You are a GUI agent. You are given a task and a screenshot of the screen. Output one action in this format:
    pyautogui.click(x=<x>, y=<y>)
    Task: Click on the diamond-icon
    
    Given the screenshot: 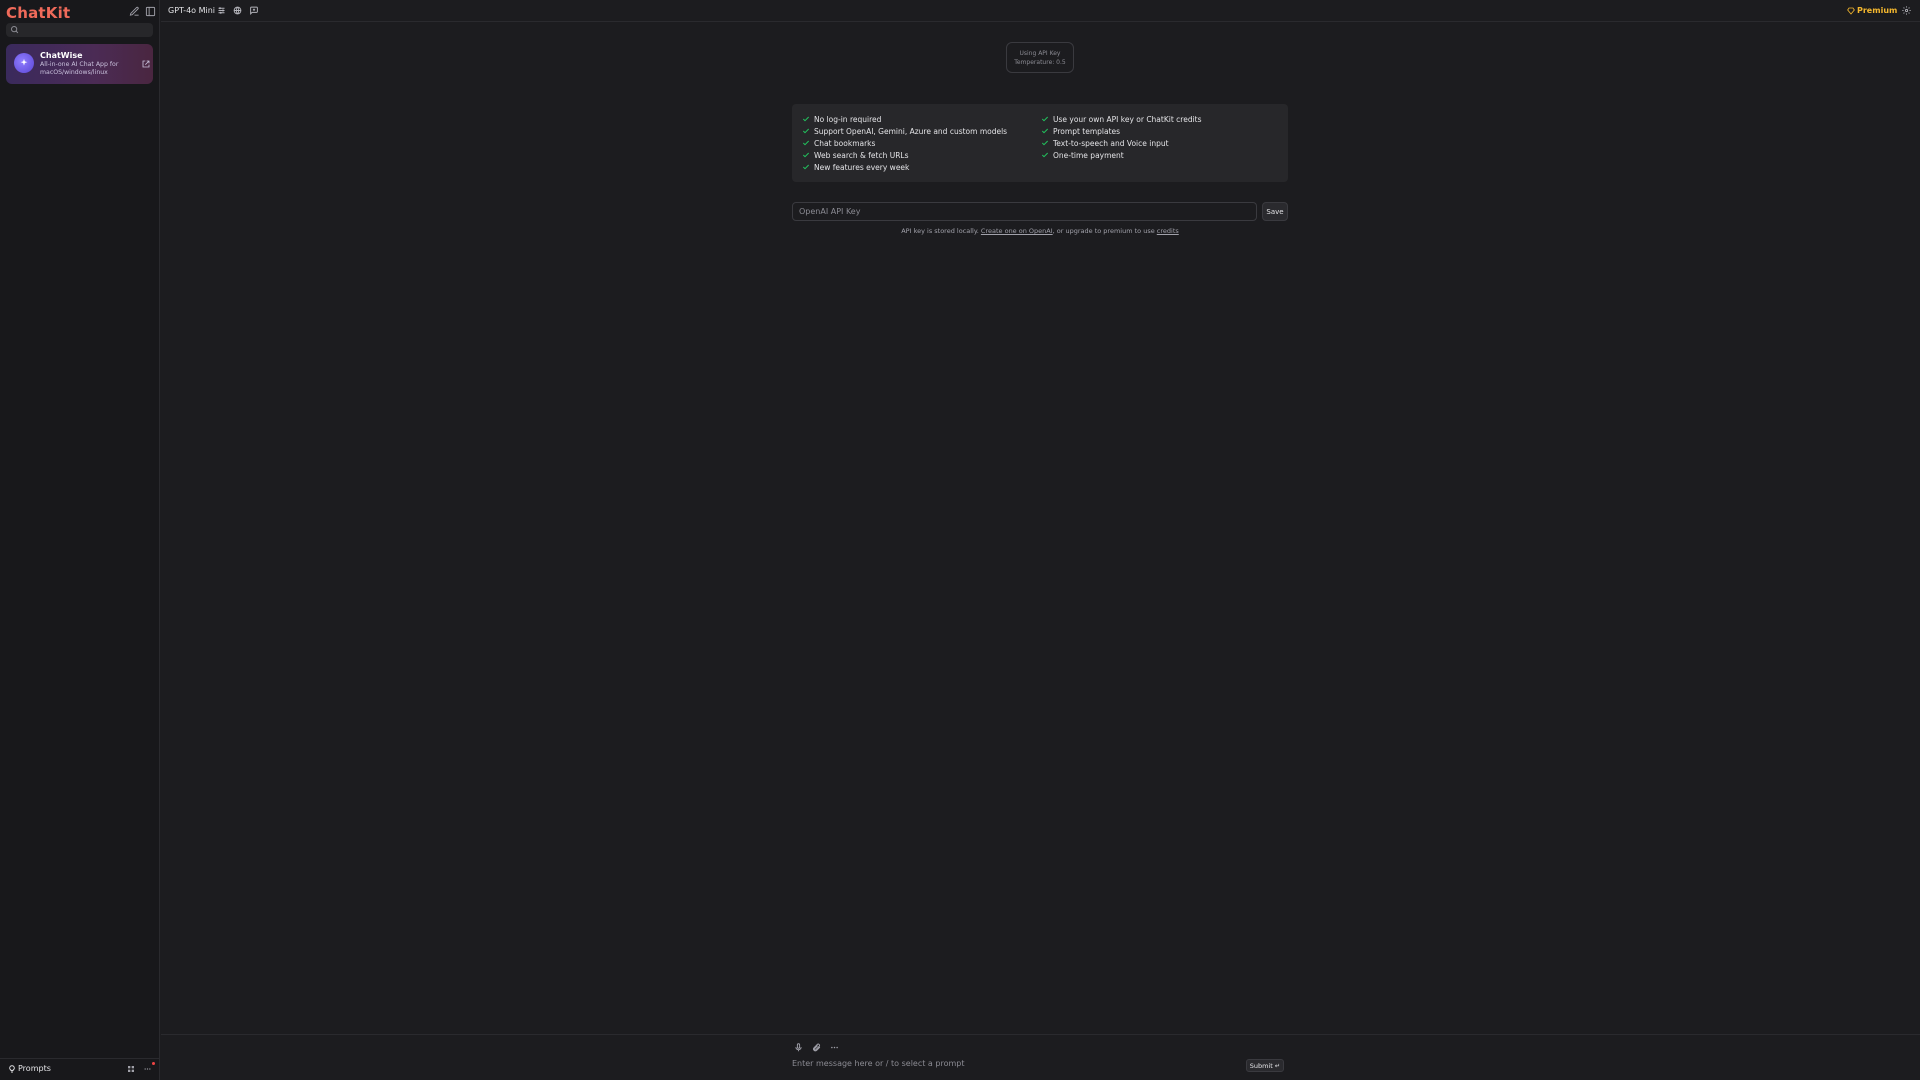 What is the action you would take?
    pyautogui.click(x=1851, y=11)
    